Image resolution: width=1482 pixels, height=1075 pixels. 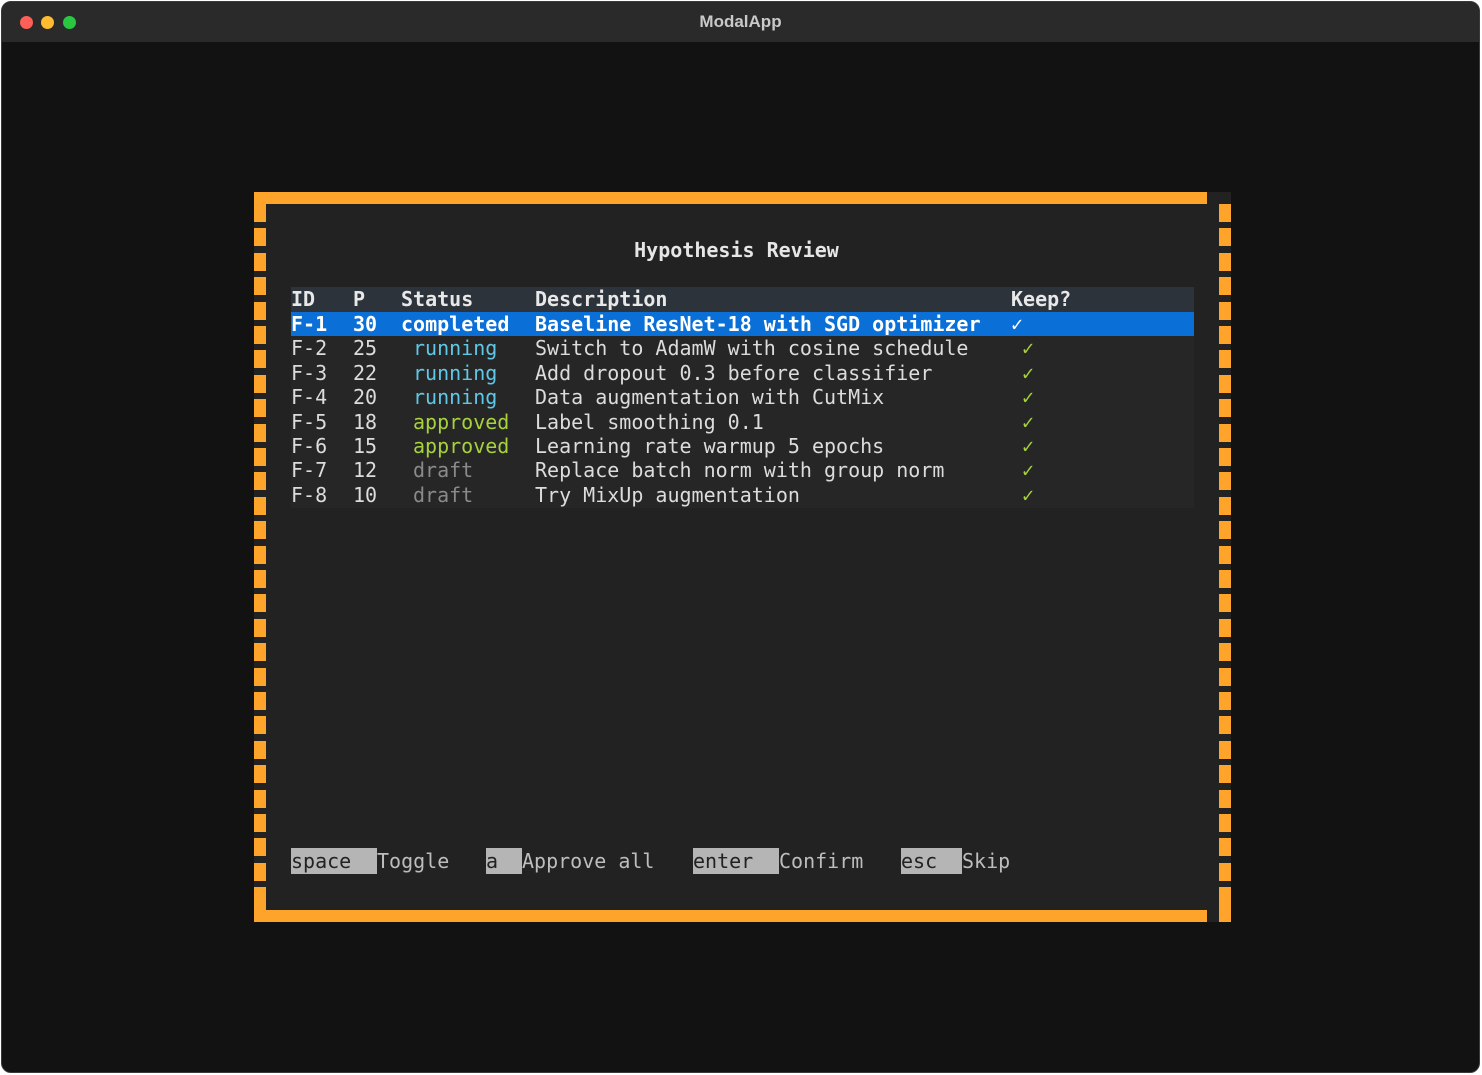 I want to click on row-description: Switch to AdamW with cosine schedule, so click(x=752, y=348).